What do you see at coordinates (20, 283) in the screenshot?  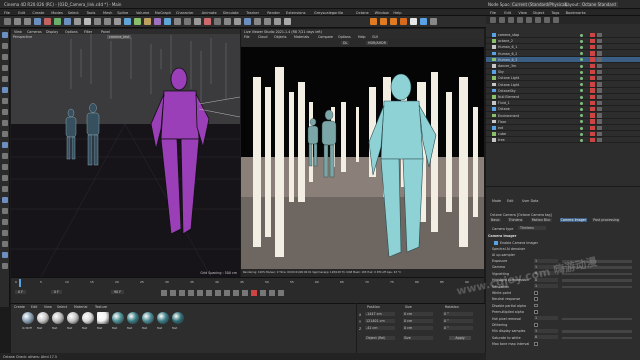 I see `playhead` at bounding box center [20, 283].